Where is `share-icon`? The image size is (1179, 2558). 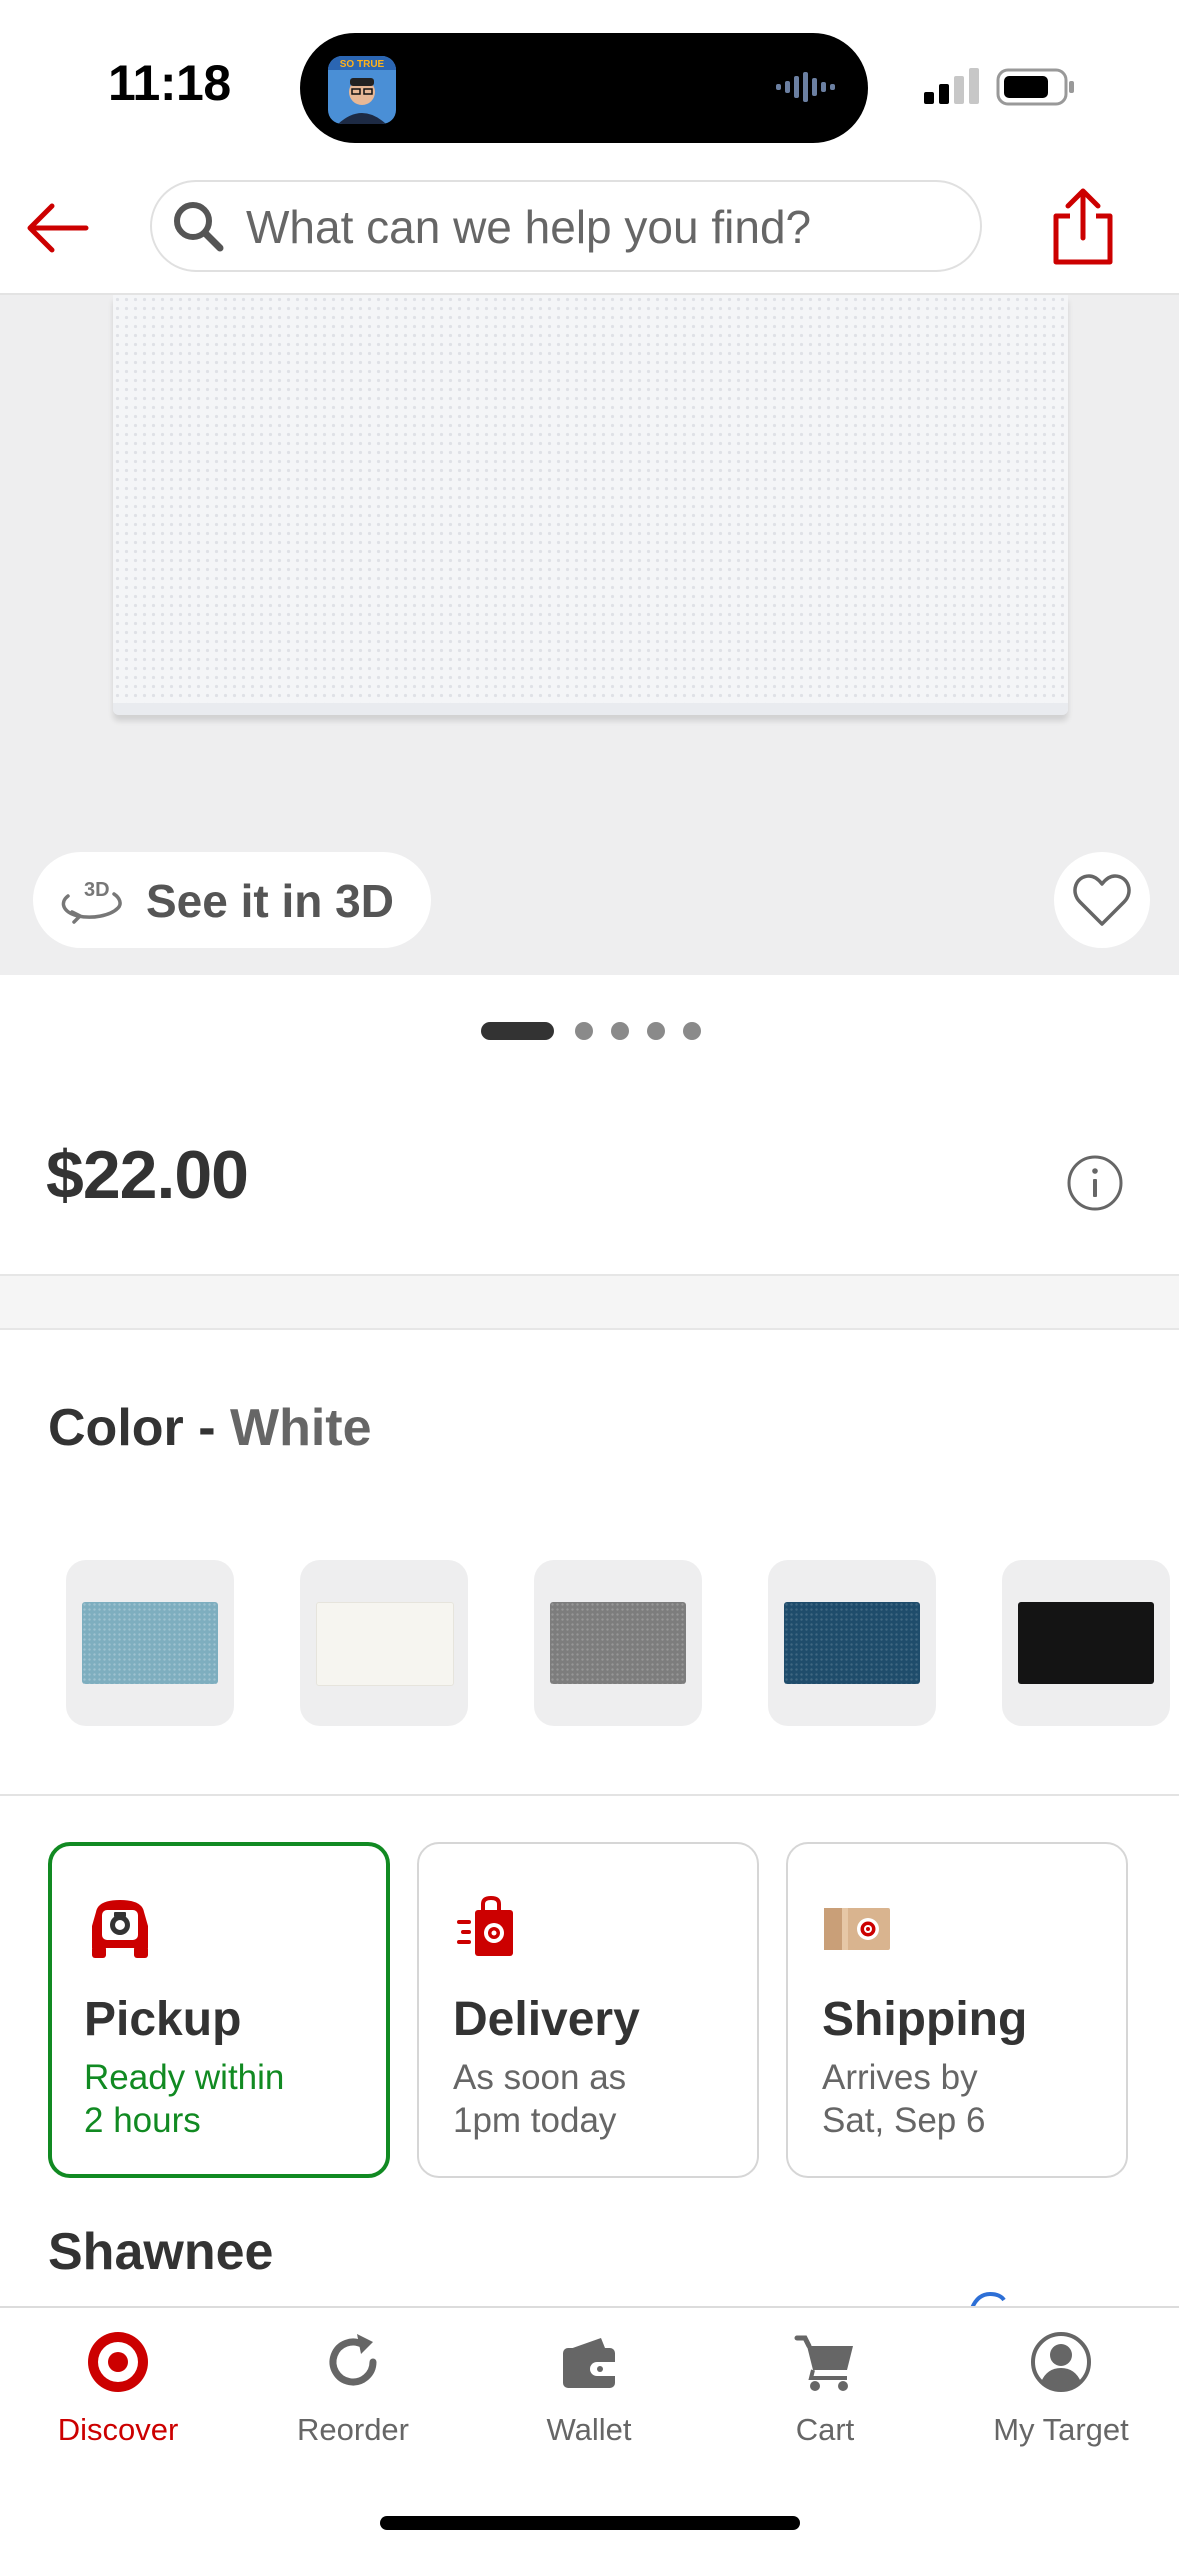 share-icon is located at coordinates (1083, 226).